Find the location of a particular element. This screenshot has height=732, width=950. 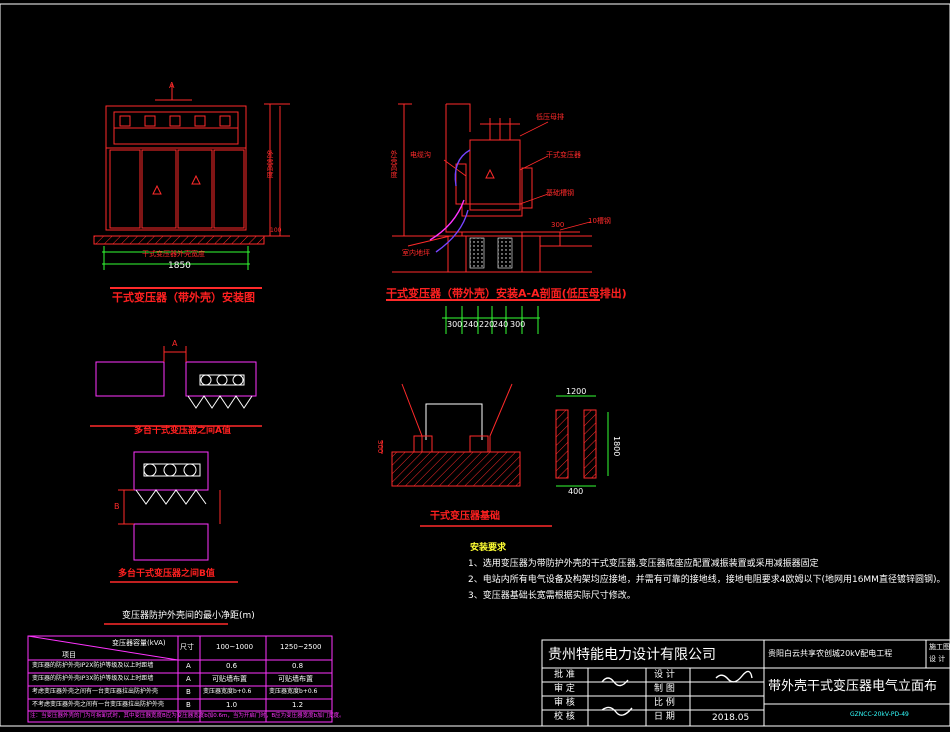

table-row-item: 考虑变压器外壳之间有一台变压器拉出防护外壳 is located at coordinates (95, 691).